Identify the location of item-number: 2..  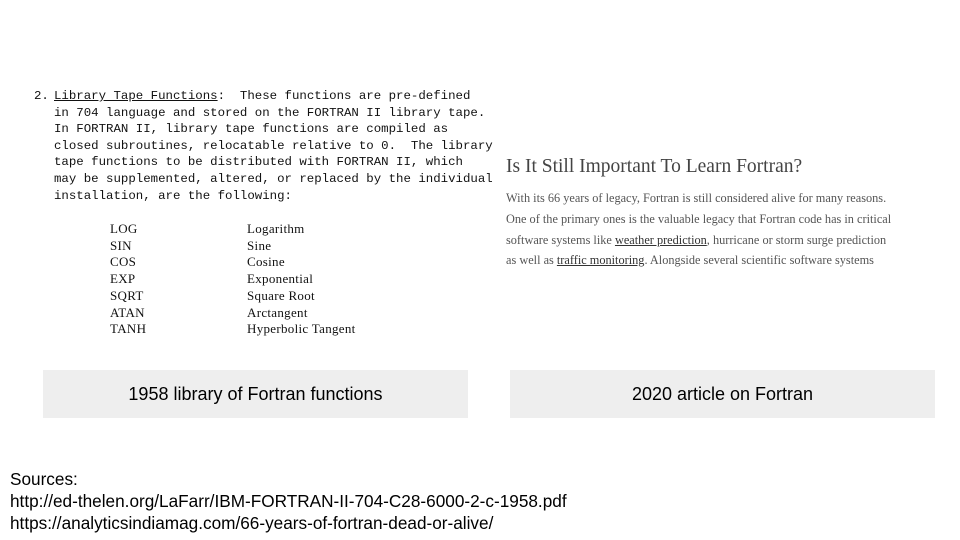
(41, 96).